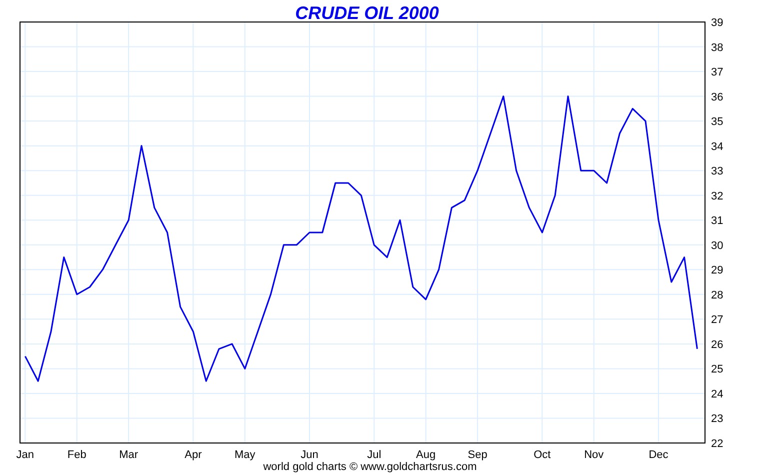  Describe the element at coordinates (717, 72) in the screenshot. I see `y-tick-label: 37` at that location.